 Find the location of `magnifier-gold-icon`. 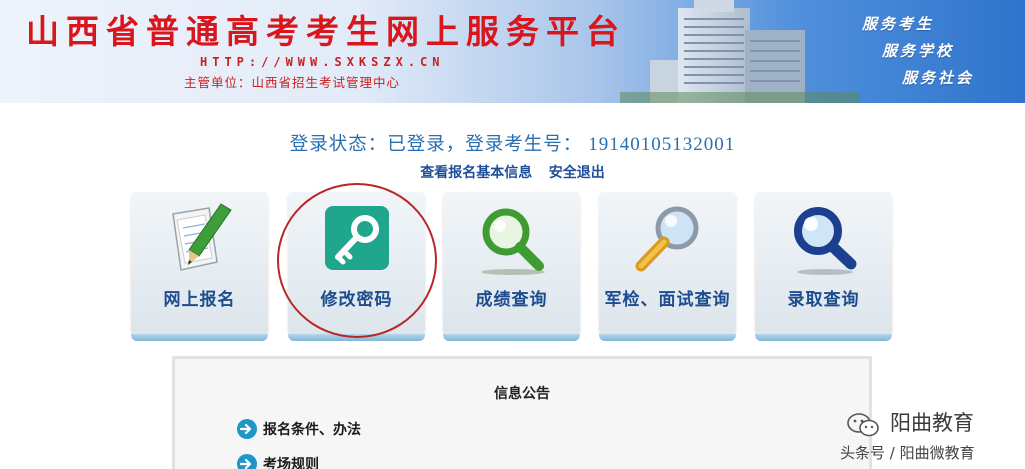

magnifier-gold-icon is located at coordinates (667, 239).